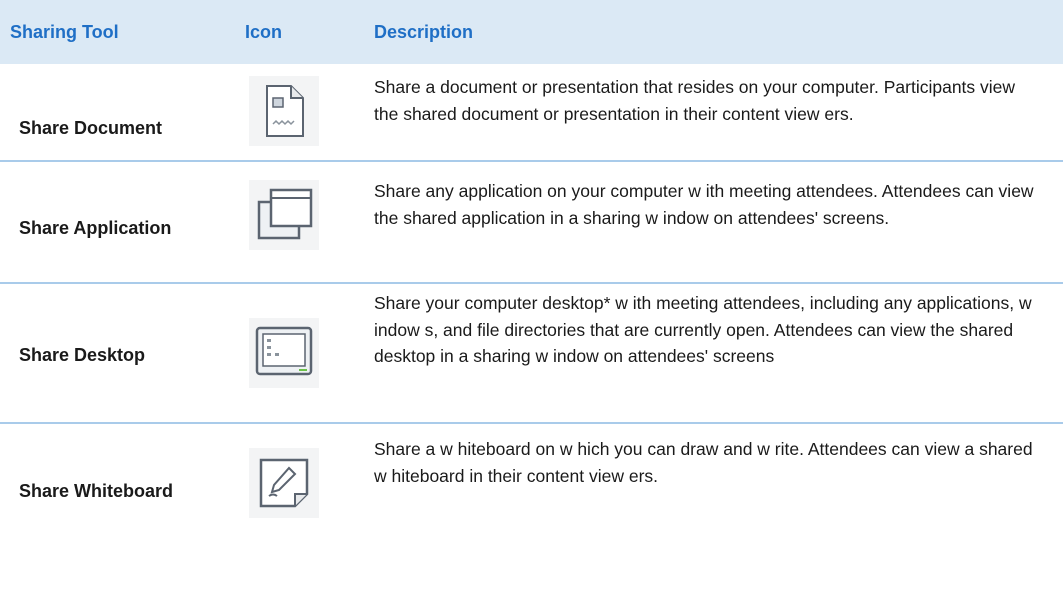 This screenshot has height=616, width=1063. Describe the element at coordinates (96, 491) in the screenshot. I see `tool-name-share-whiteboard: Share Whiteboard` at that location.